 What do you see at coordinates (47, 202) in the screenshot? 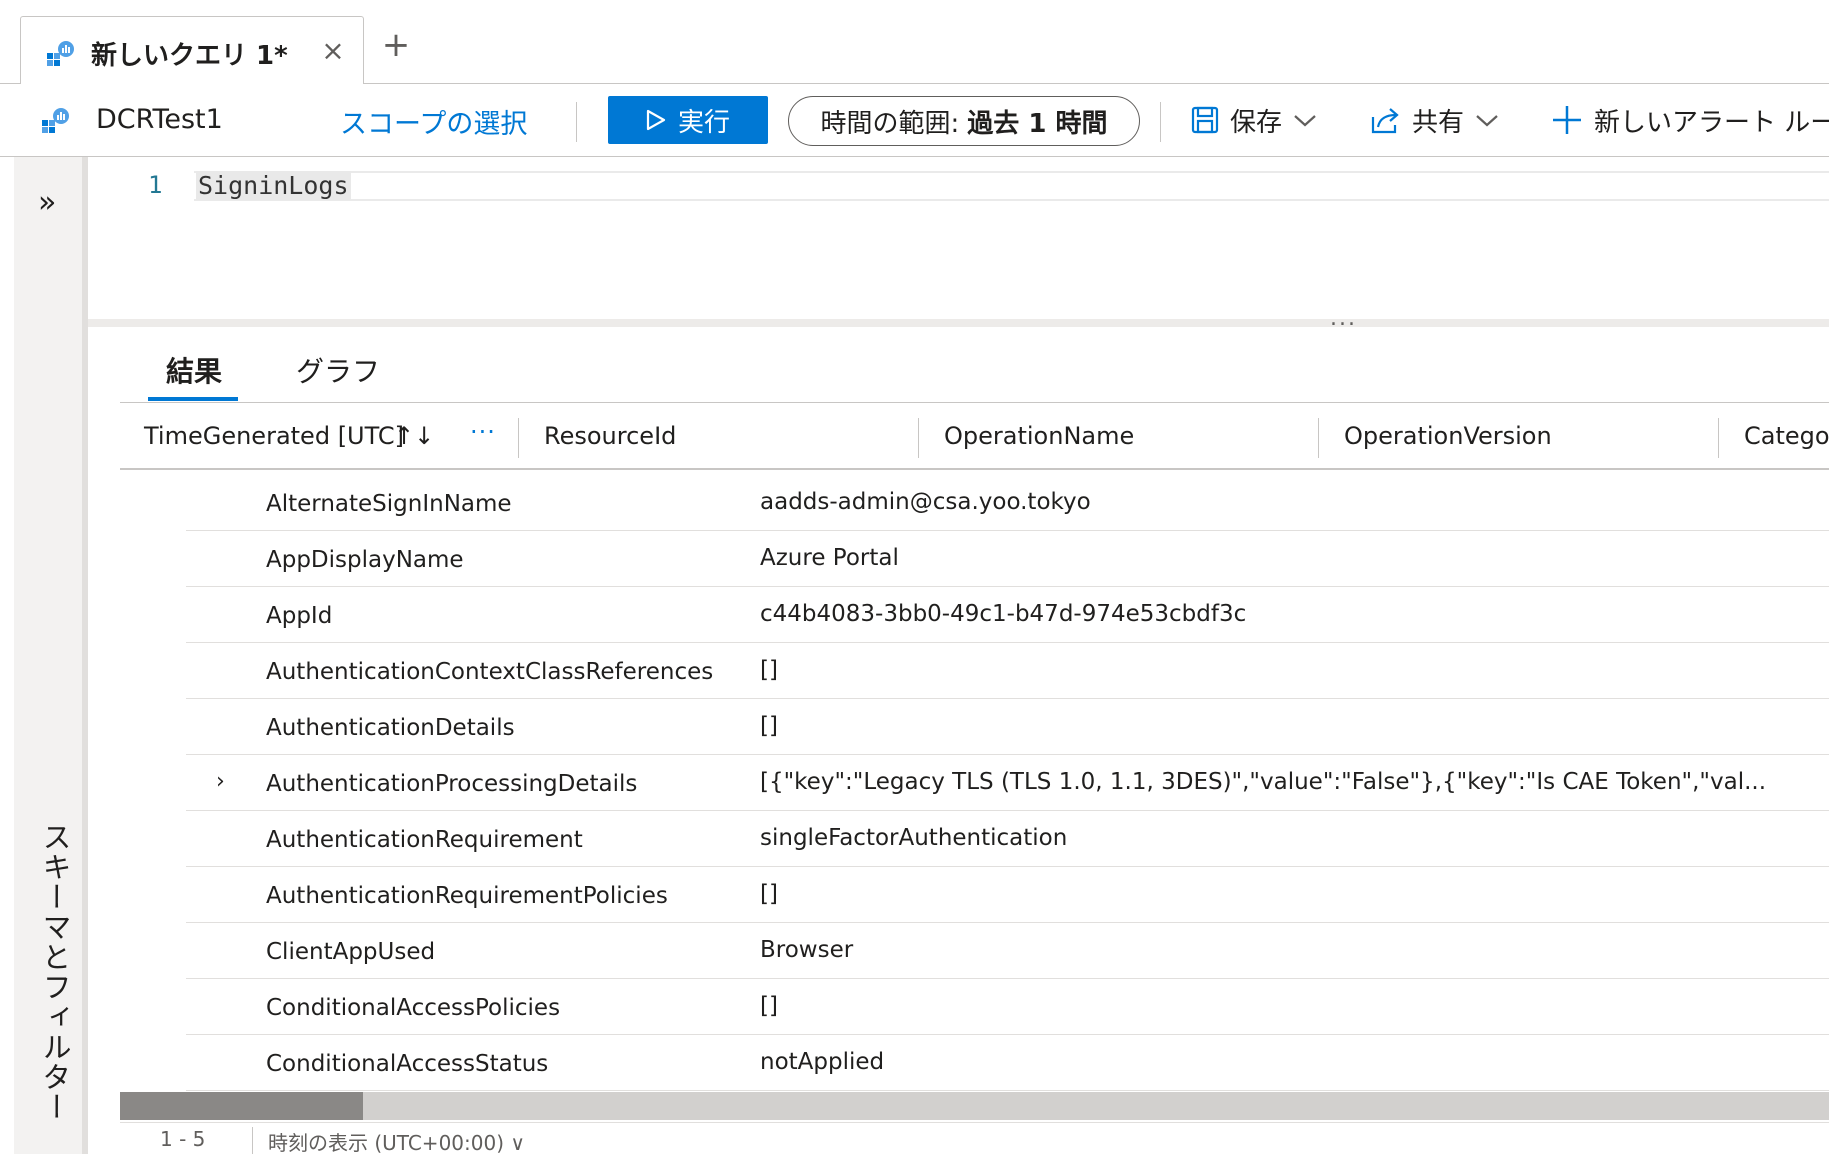
I see `expand-pane-icon: »` at bounding box center [47, 202].